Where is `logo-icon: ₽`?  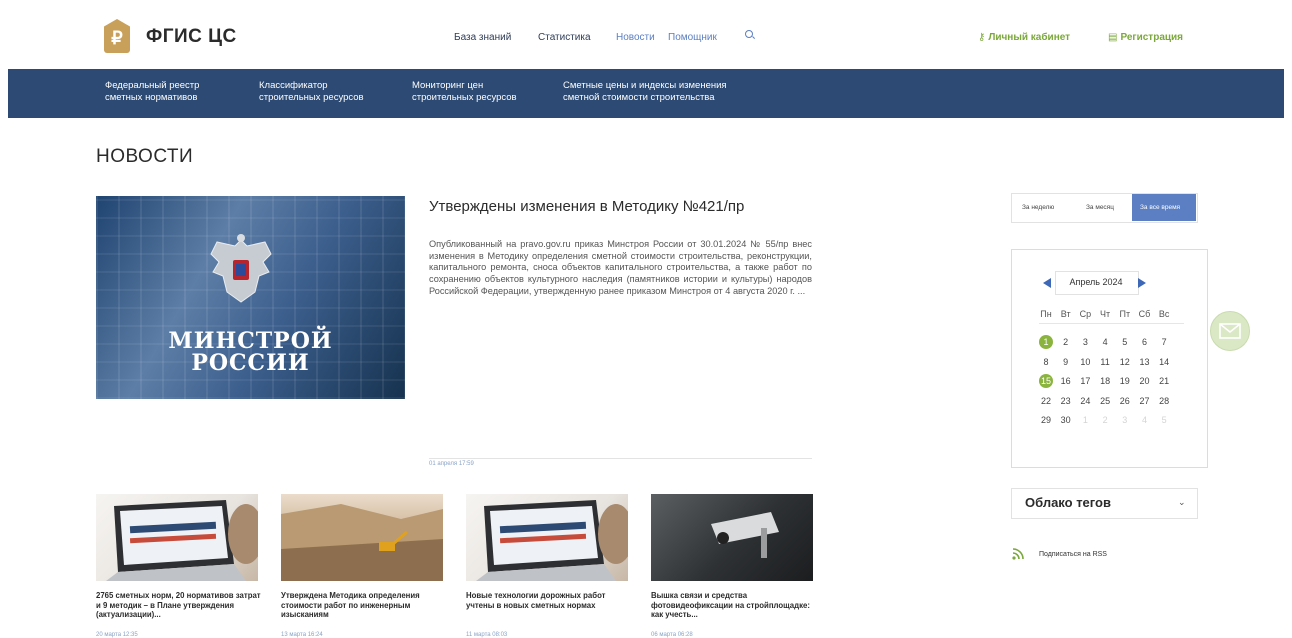 logo-icon: ₽ is located at coordinates (117, 36).